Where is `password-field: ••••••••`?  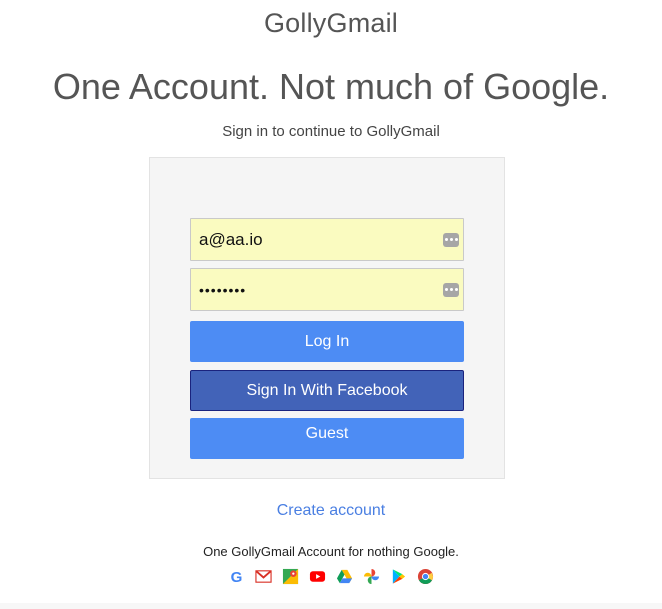
password-field: •••••••• is located at coordinates (327, 289).